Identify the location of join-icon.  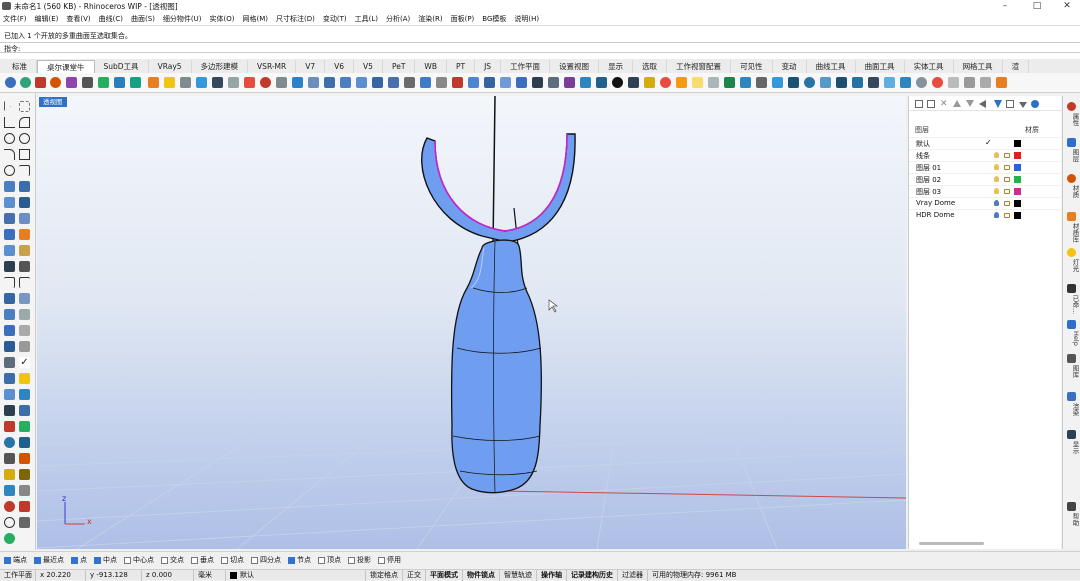
(9, 298).